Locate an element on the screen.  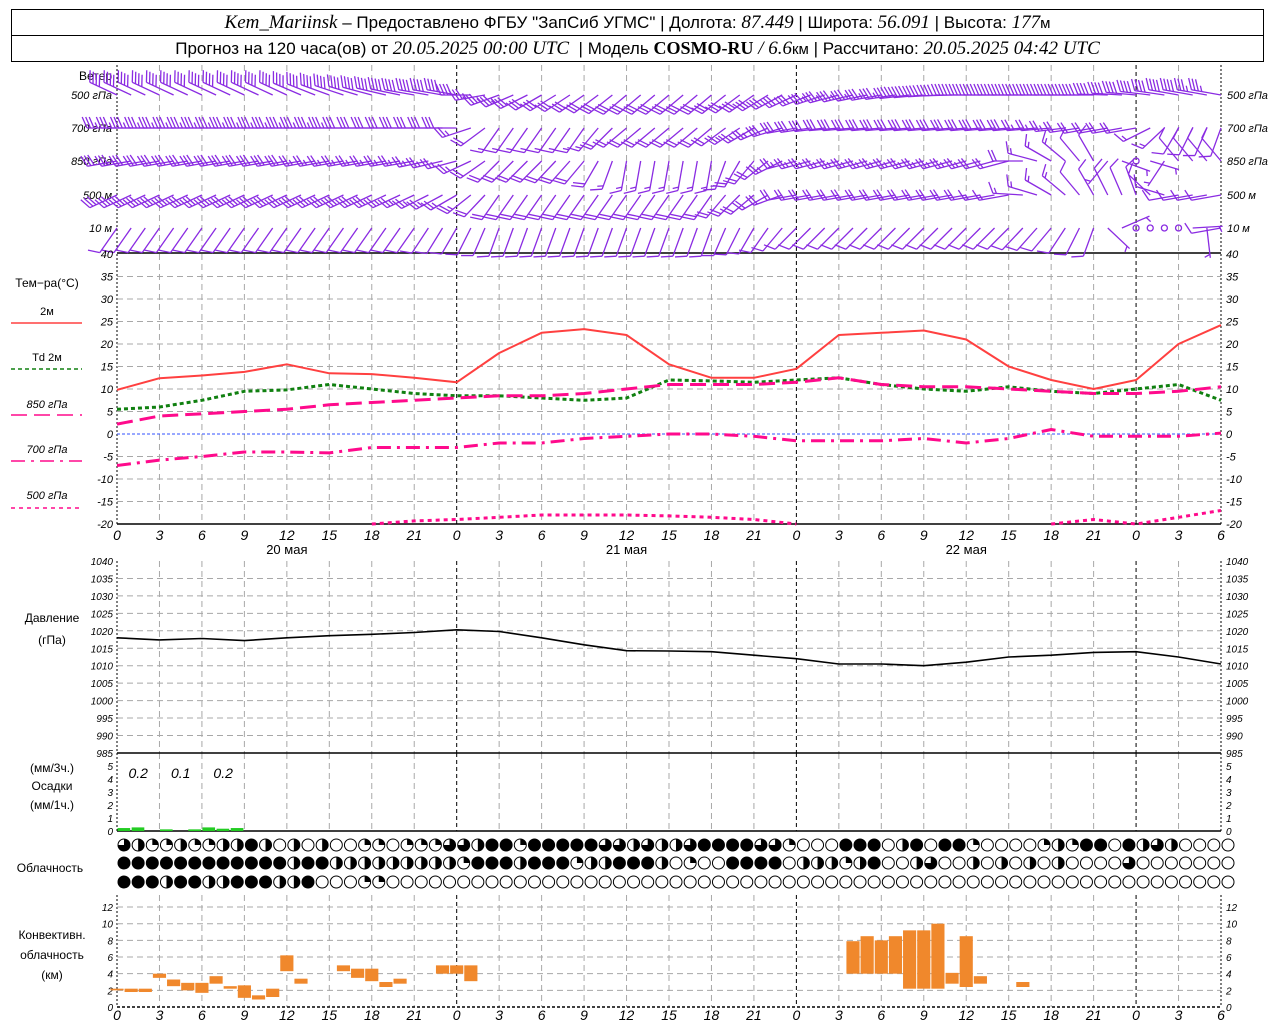
wind-level-label: 500 м is located at coordinates (1241, 196).